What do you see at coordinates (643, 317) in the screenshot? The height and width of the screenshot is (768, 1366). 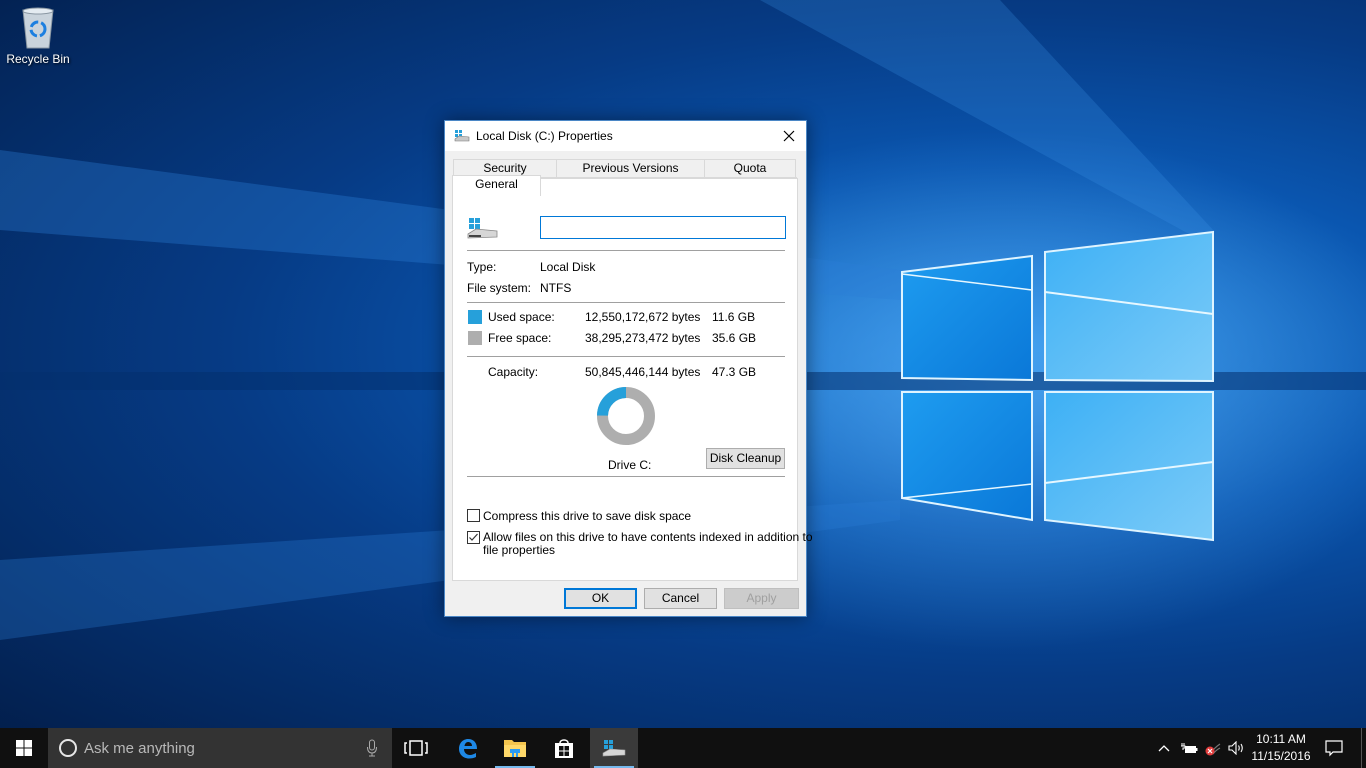 I see `used-space-bytes: 12,550,172,672 bytes` at bounding box center [643, 317].